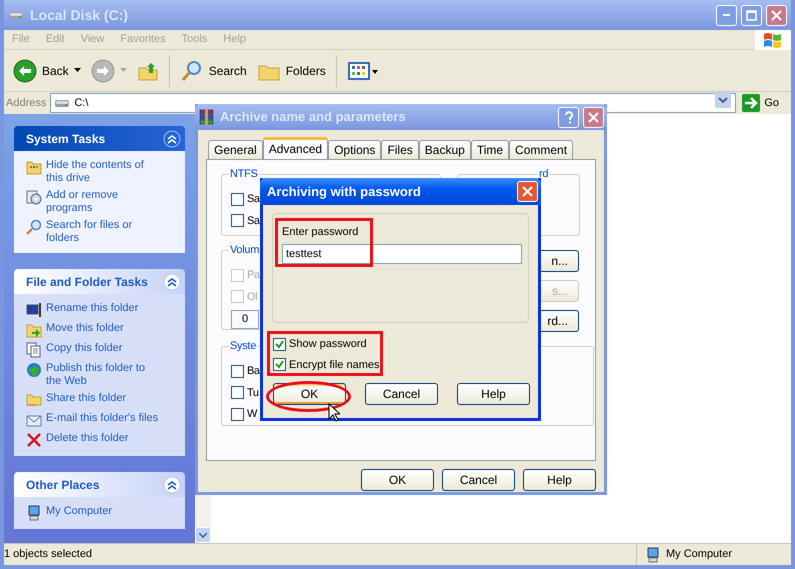 This screenshot has height=569, width=795. Describe the element at coordinates (87, 438) in the screenshot. I see `task-link: Delete this folder` at that location.